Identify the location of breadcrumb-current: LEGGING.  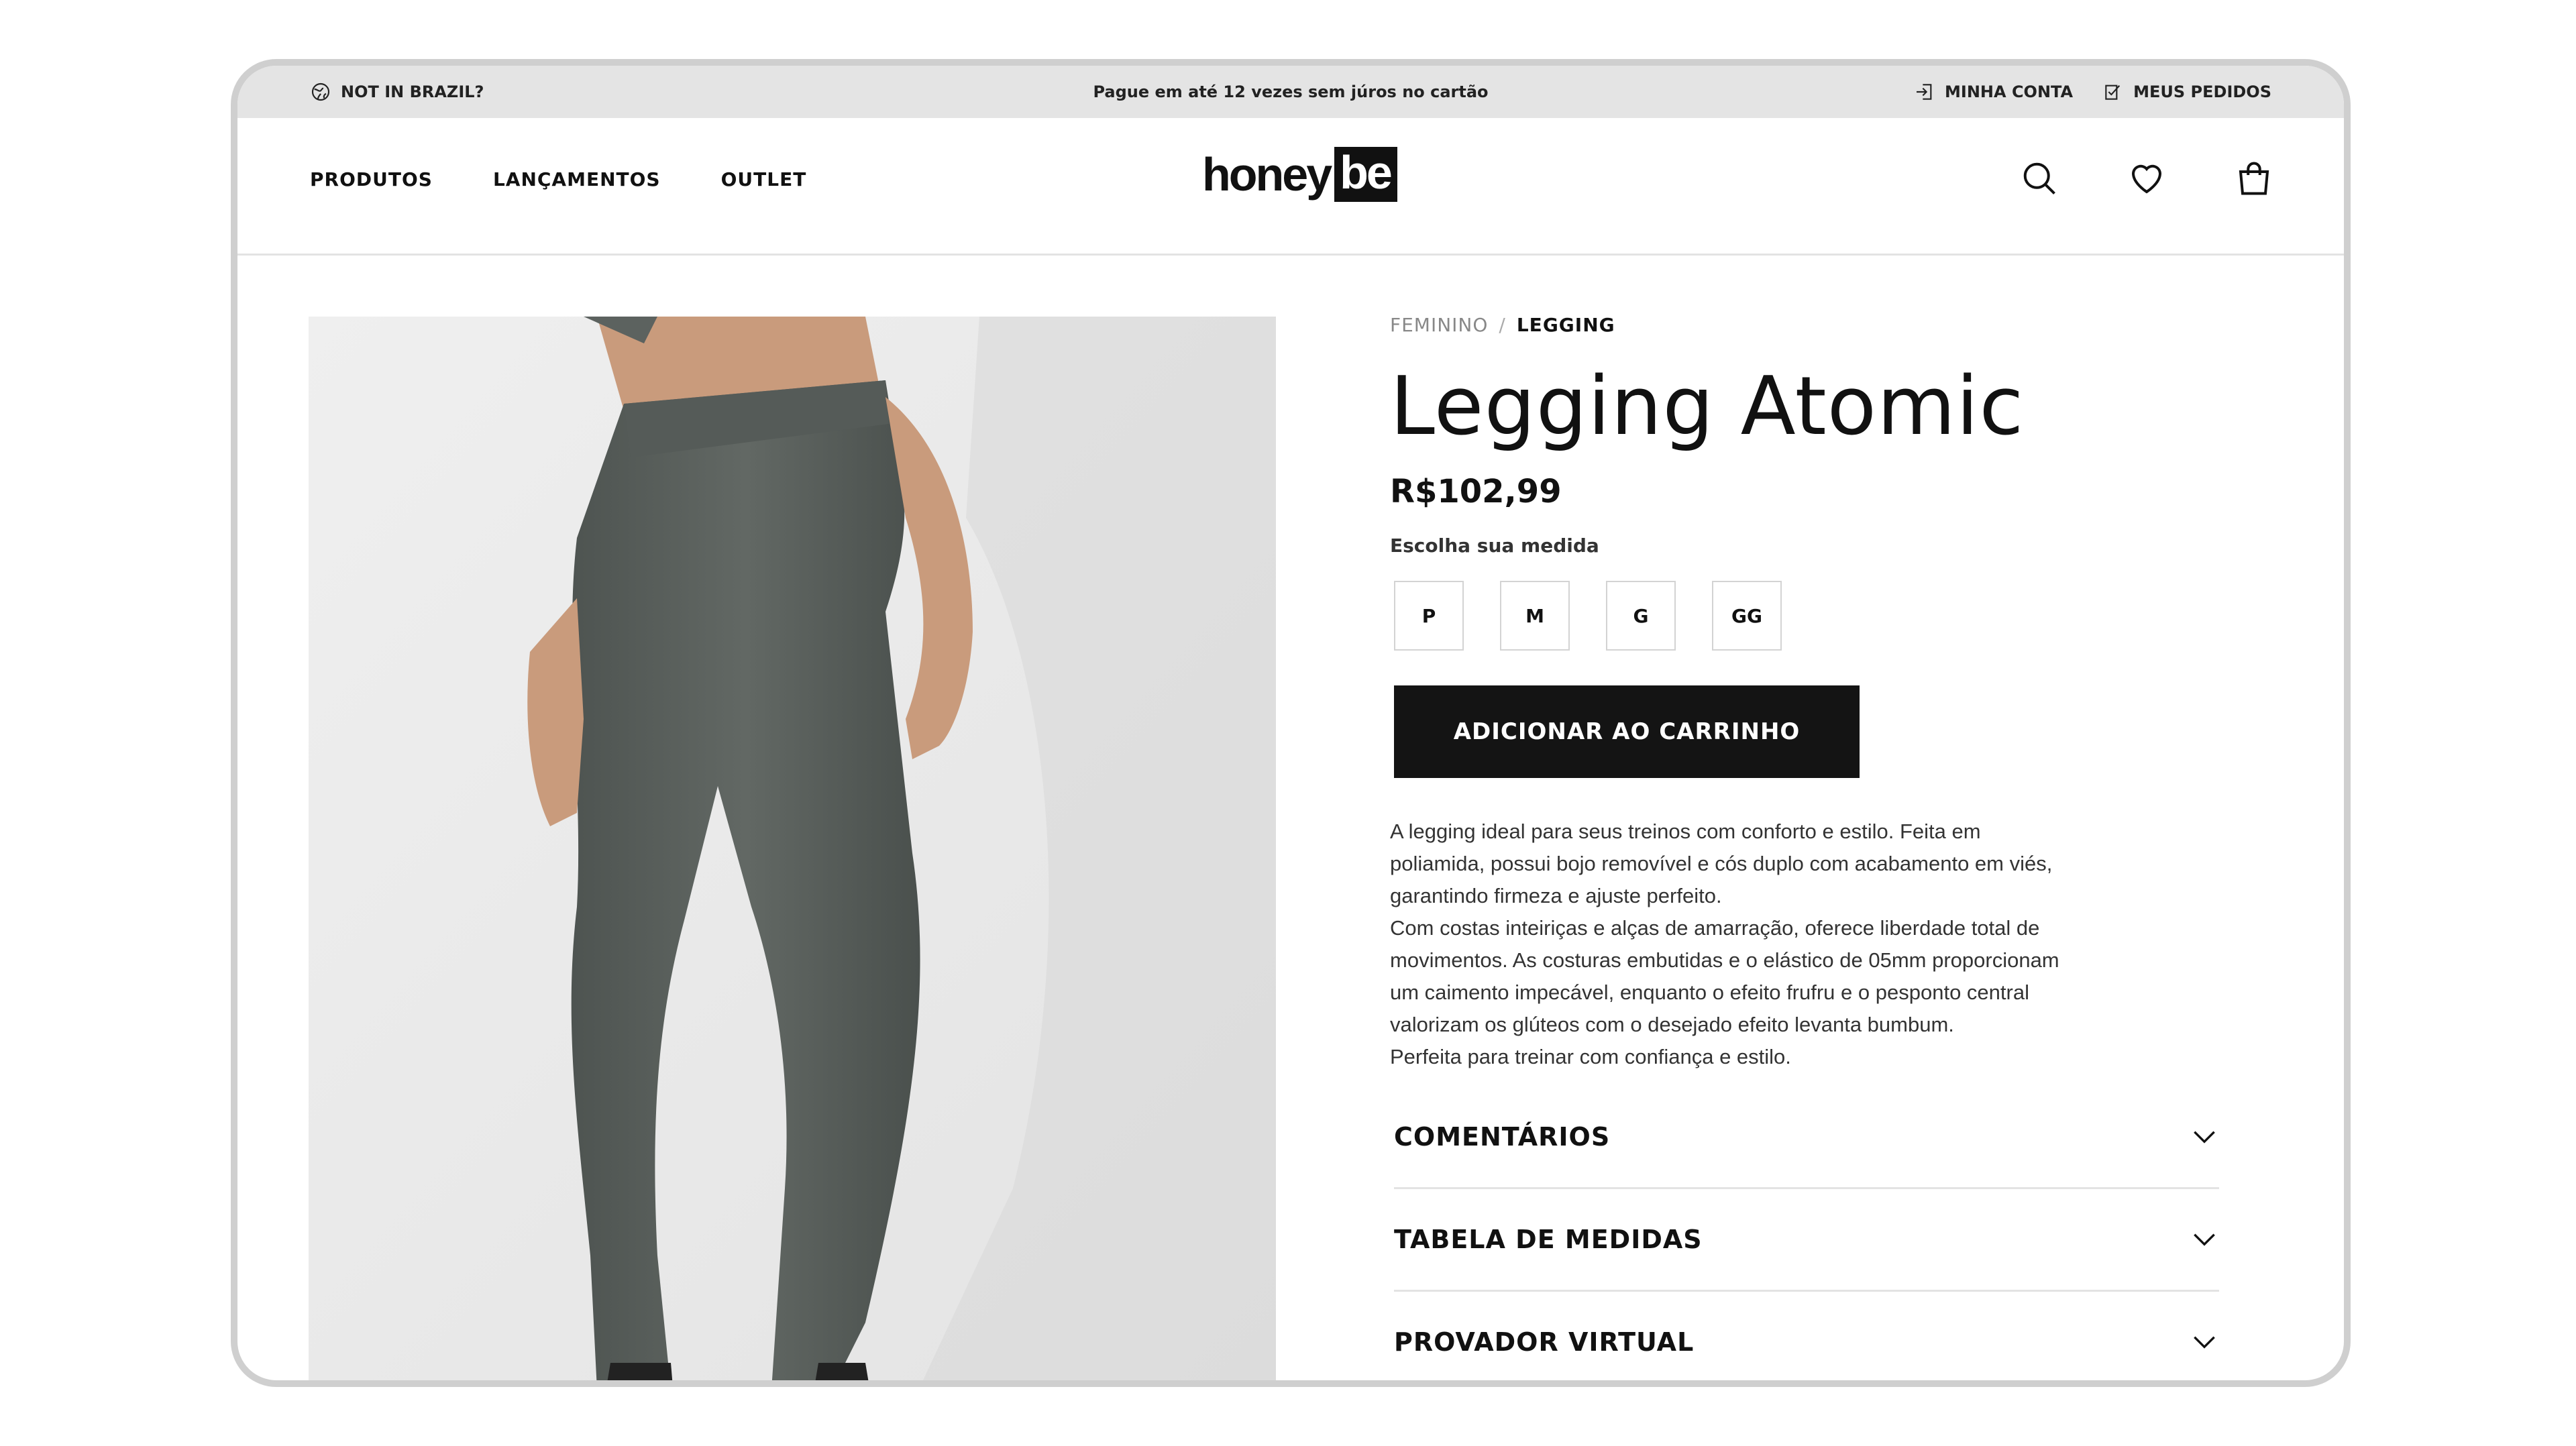
(1565, 325).